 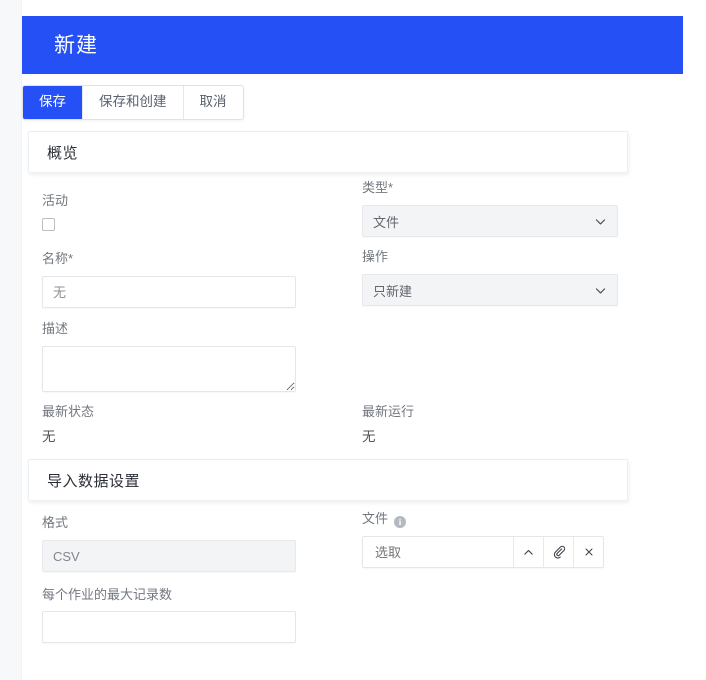 I want to click on cancel-button: 取消, so click(x=212, y=103).